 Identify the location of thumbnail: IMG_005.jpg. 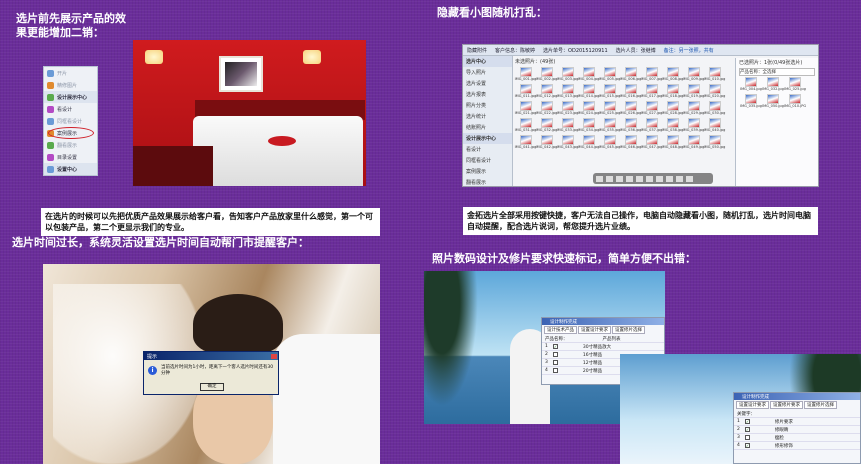
(609, 75).